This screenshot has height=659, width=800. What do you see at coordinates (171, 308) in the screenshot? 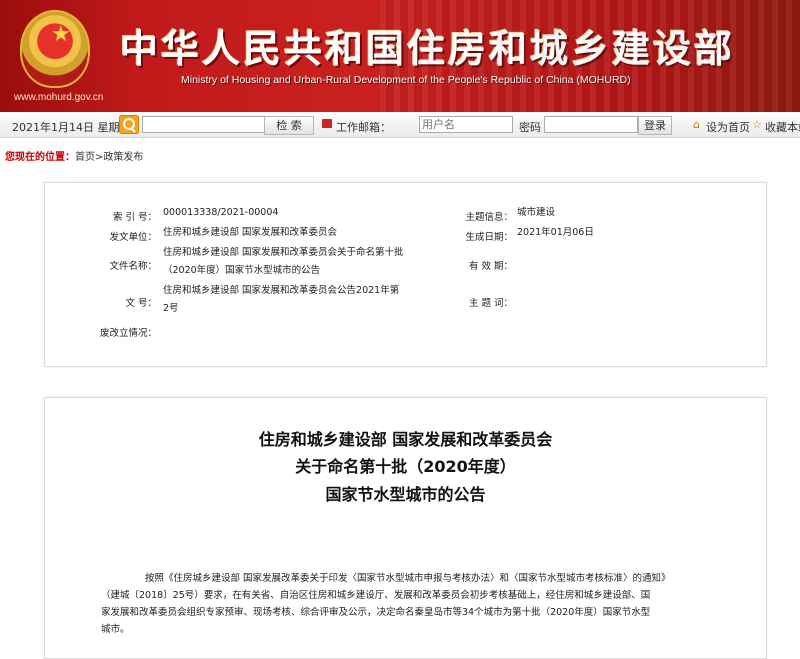
I see `docno-value-line2: 2号` at bounding box center [171, 308].